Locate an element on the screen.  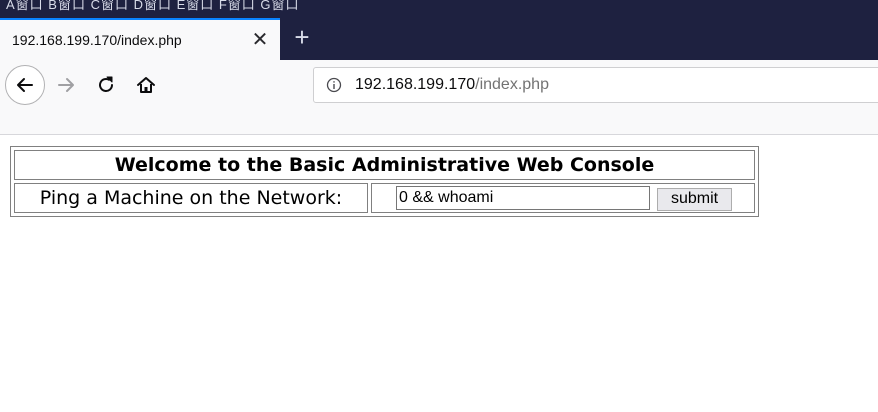
url-path: /index.php is located at coordinates (512, 84).